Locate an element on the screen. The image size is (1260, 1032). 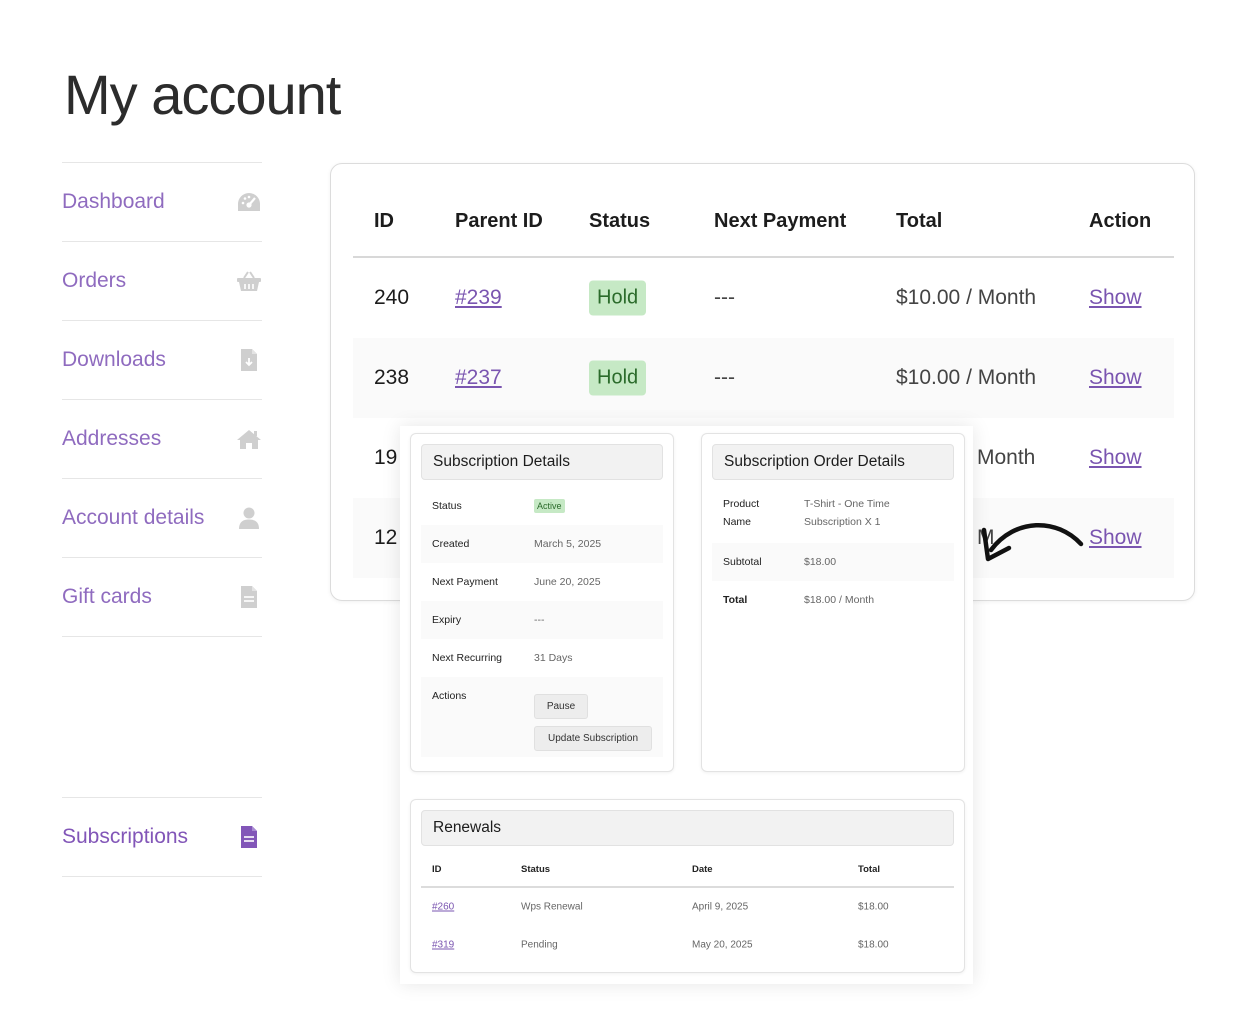
renewal-status: Pending is located at coordinates (539, 945).